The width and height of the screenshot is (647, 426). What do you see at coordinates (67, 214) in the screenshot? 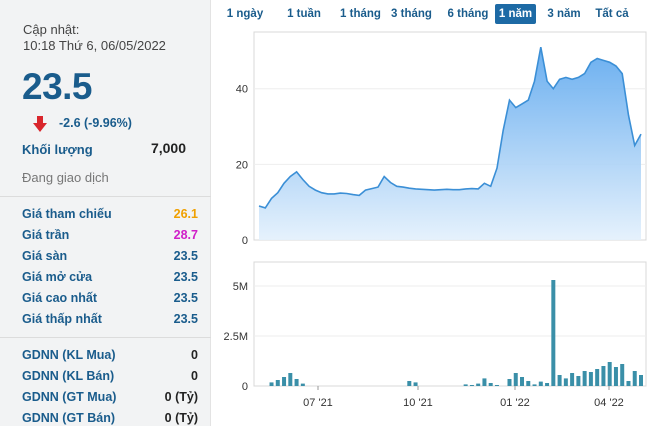
I see `price-label: Giá tham chiếu` at bounding box center [67, 214].